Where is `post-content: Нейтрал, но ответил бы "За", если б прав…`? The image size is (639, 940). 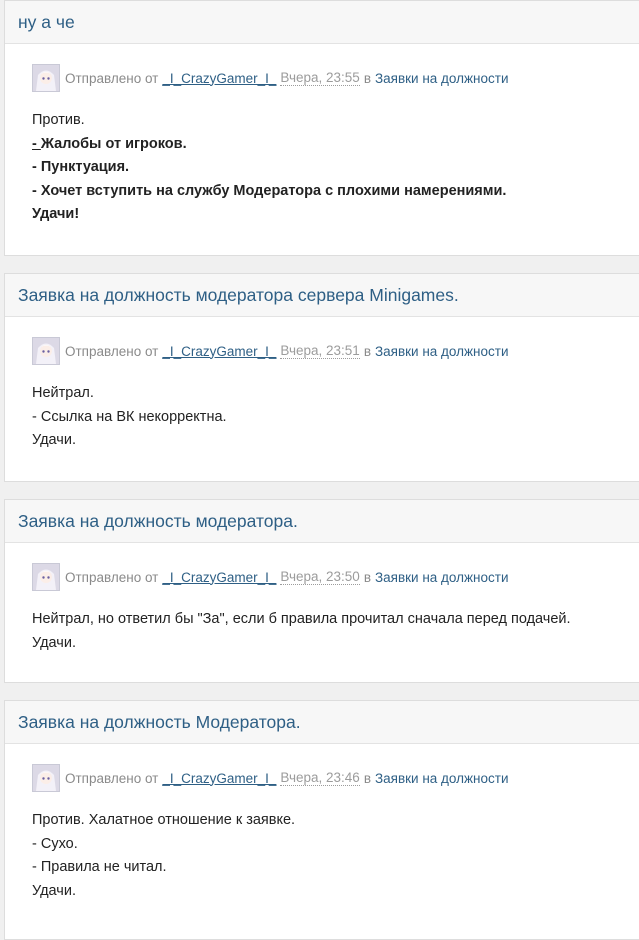 post-content: Нейтрал, но ответил бы "За", если б прав… is located at coordinates (335, 631).